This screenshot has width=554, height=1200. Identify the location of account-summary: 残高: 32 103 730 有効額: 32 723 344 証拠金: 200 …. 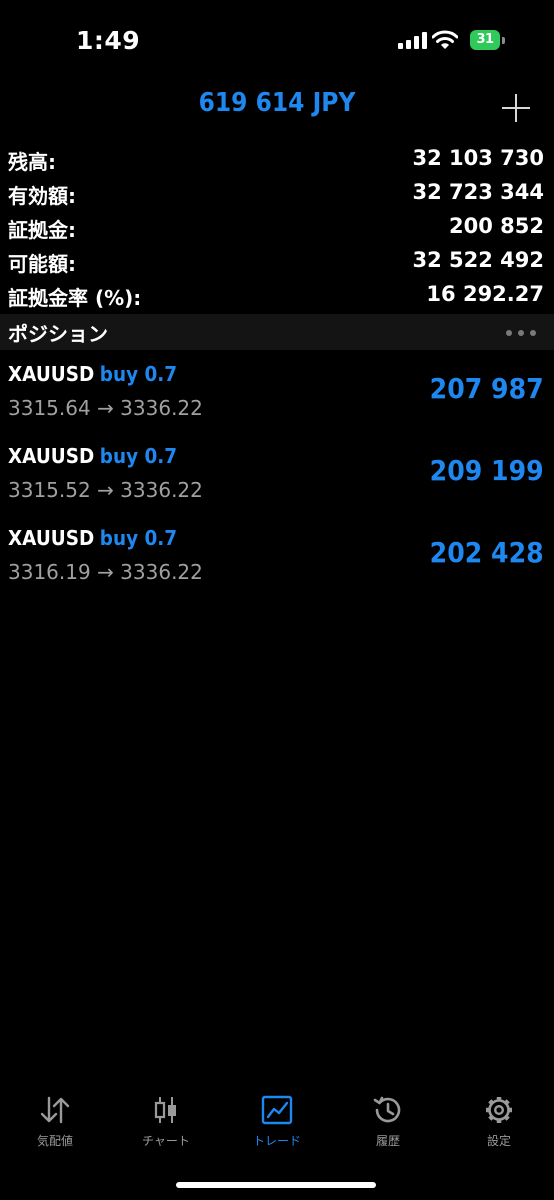
(277, 229).